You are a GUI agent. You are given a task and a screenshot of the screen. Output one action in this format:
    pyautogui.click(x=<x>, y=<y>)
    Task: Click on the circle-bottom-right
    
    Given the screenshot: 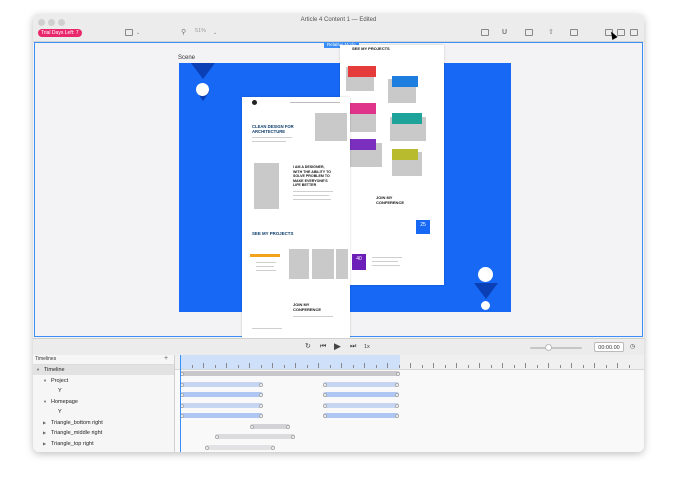 What is the action you would take?
    pyautogui.click(x=485, y=274)
    